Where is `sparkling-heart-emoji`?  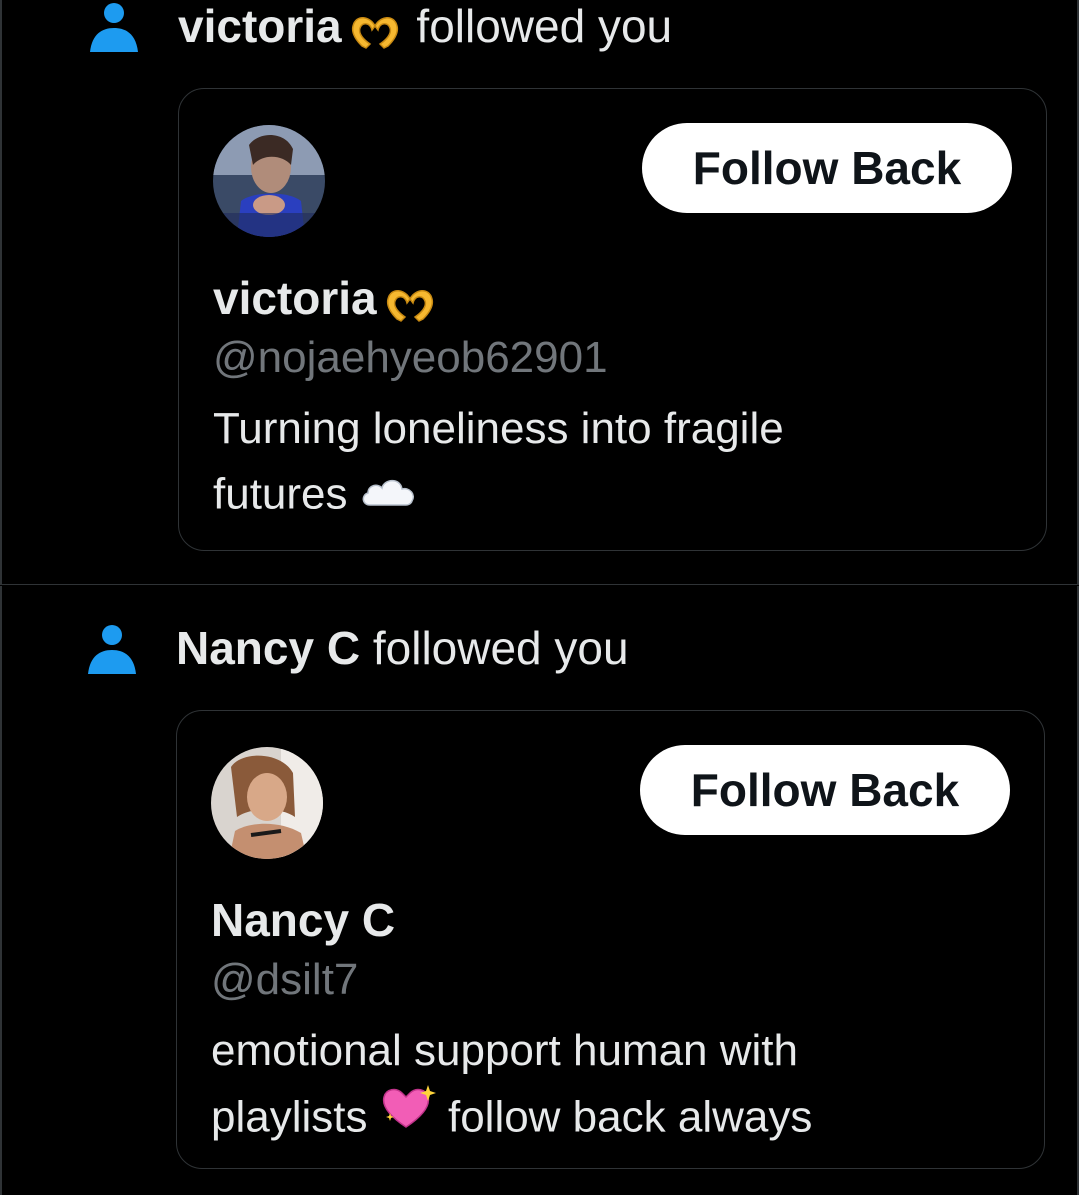
sparkling-heart-emoji is located at coordinates (408, 1116).